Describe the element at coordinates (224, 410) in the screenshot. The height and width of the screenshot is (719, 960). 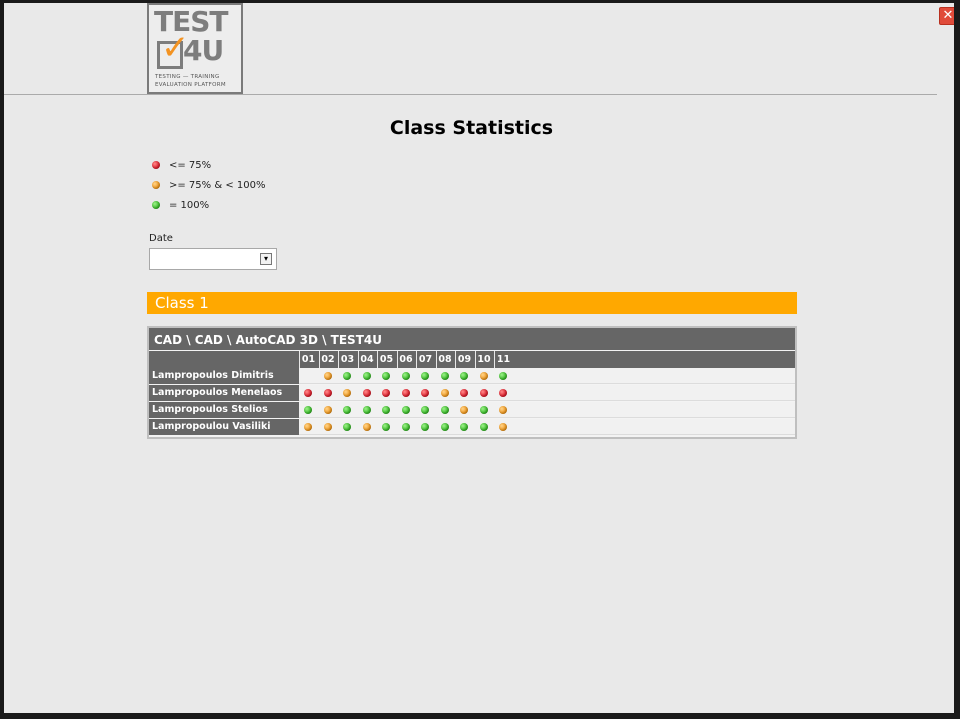
I see `student-name: Lampropoulos Stelios` at that location.